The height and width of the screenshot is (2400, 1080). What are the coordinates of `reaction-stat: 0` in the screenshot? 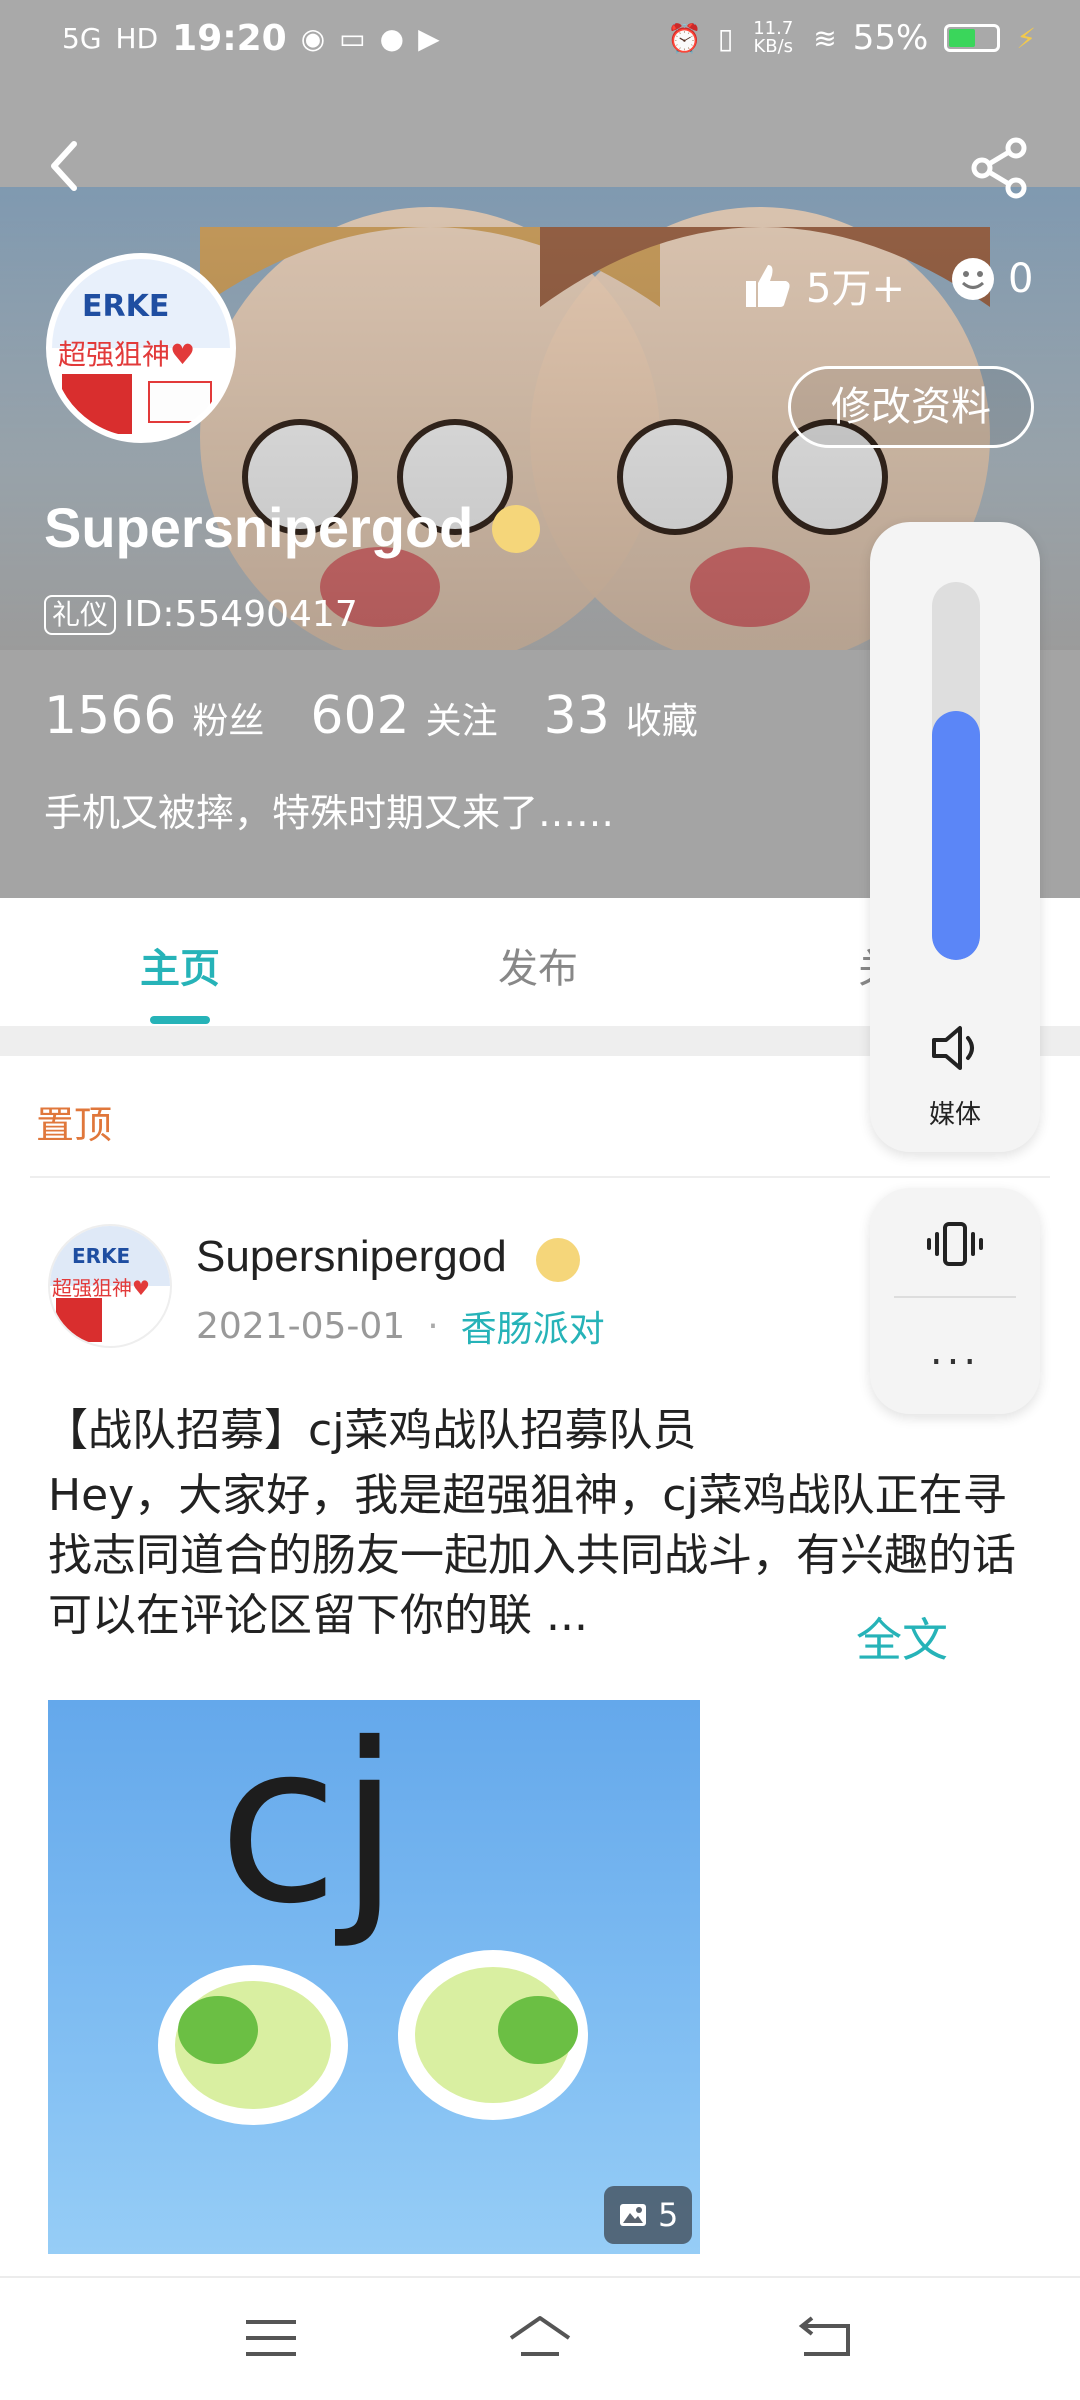 It's located at (991, 279).